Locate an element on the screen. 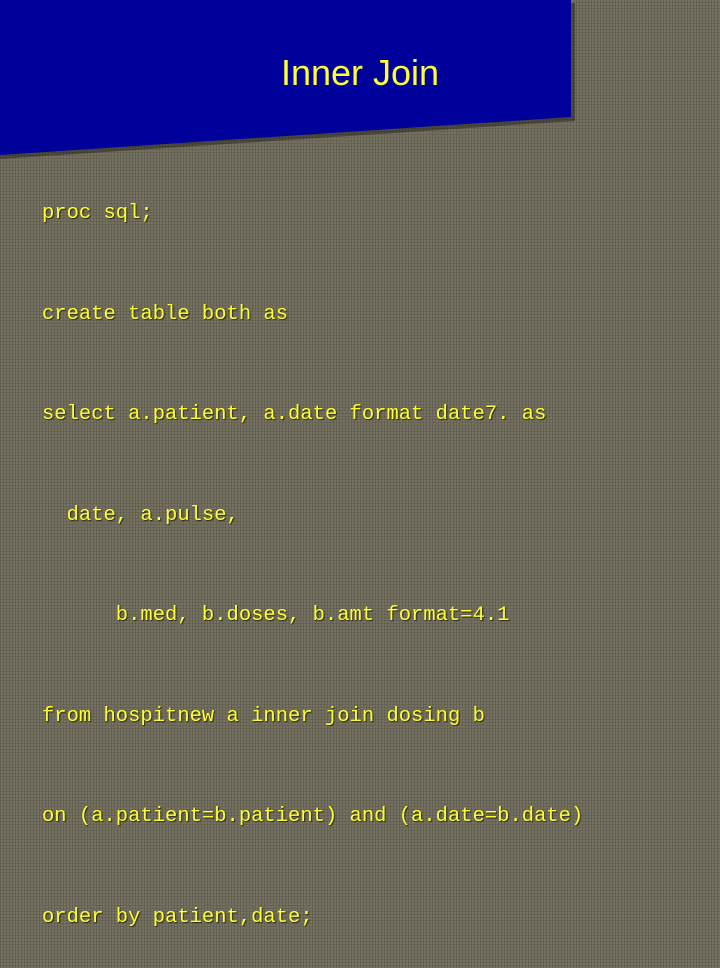  code-line: create table both as is located at coordinates (165, 314).